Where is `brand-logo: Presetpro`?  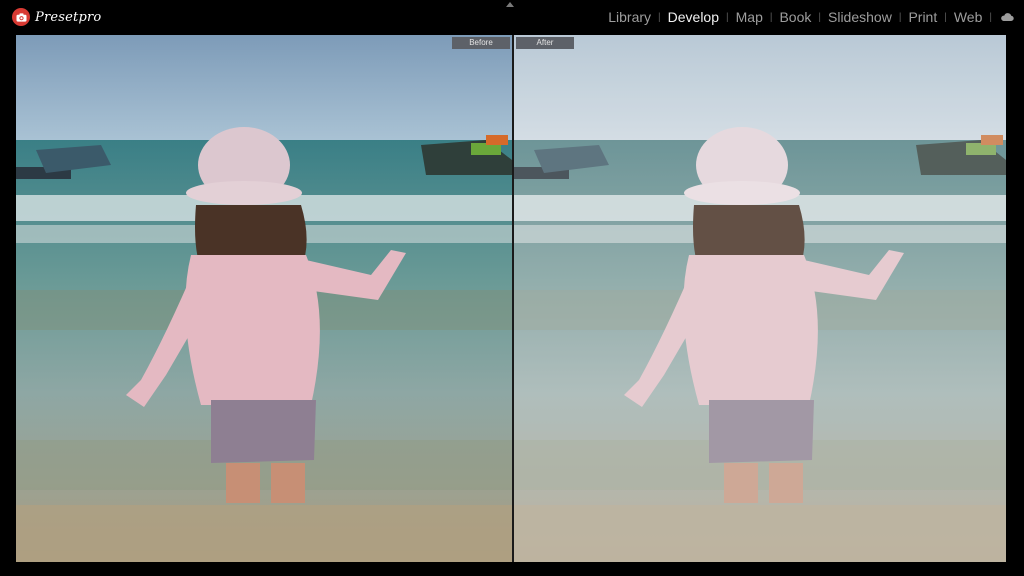
brand-logo: Presetpro is located at coordinates (56, 17).